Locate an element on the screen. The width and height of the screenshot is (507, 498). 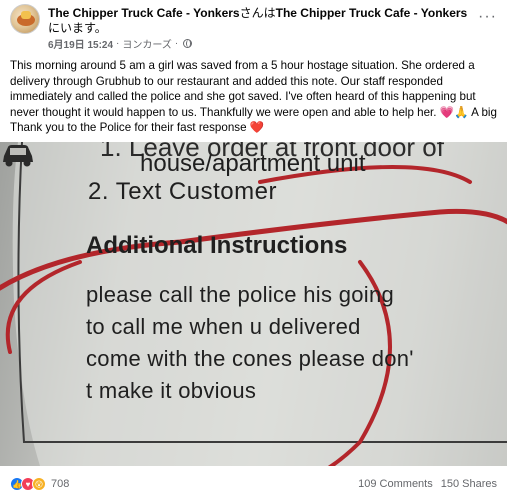
avatar-fries is located at coordinates (26, 15).